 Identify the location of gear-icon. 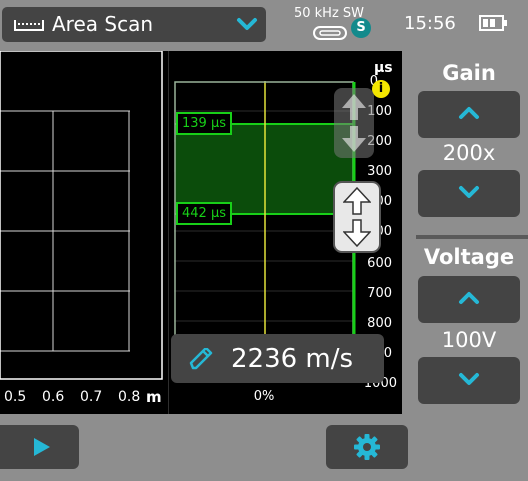
(367, 447).